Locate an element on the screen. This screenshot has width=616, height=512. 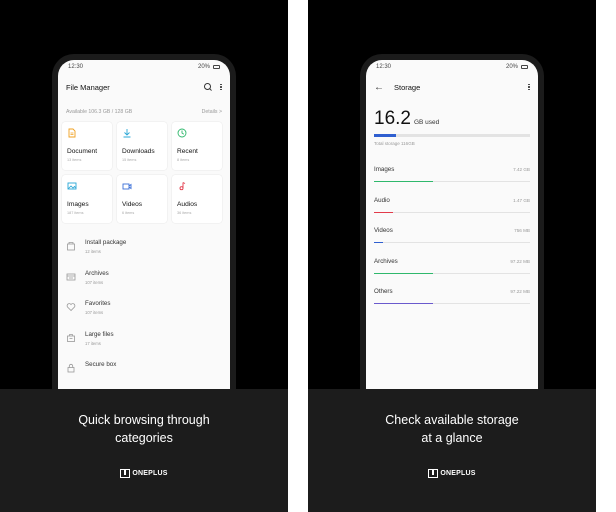
list-item-count: 107 items is located at coordinates (94, 312).